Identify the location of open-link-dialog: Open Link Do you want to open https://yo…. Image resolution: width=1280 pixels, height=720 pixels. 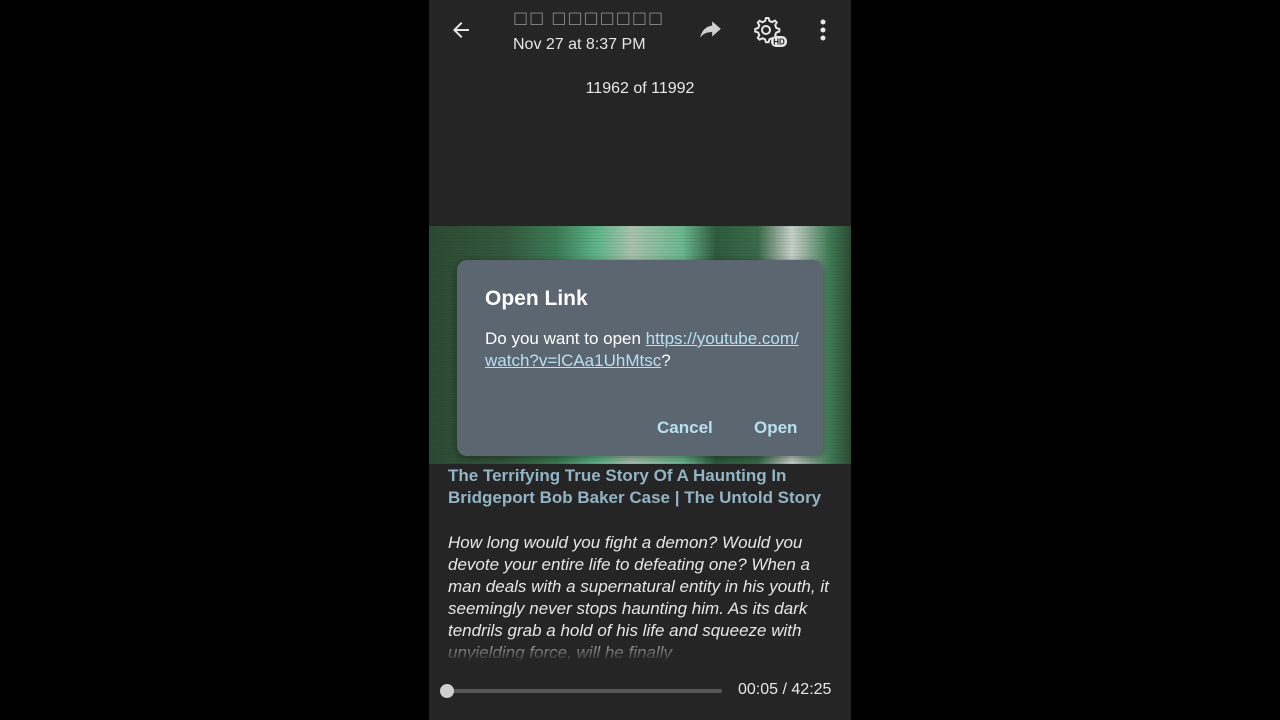
(640, 358).